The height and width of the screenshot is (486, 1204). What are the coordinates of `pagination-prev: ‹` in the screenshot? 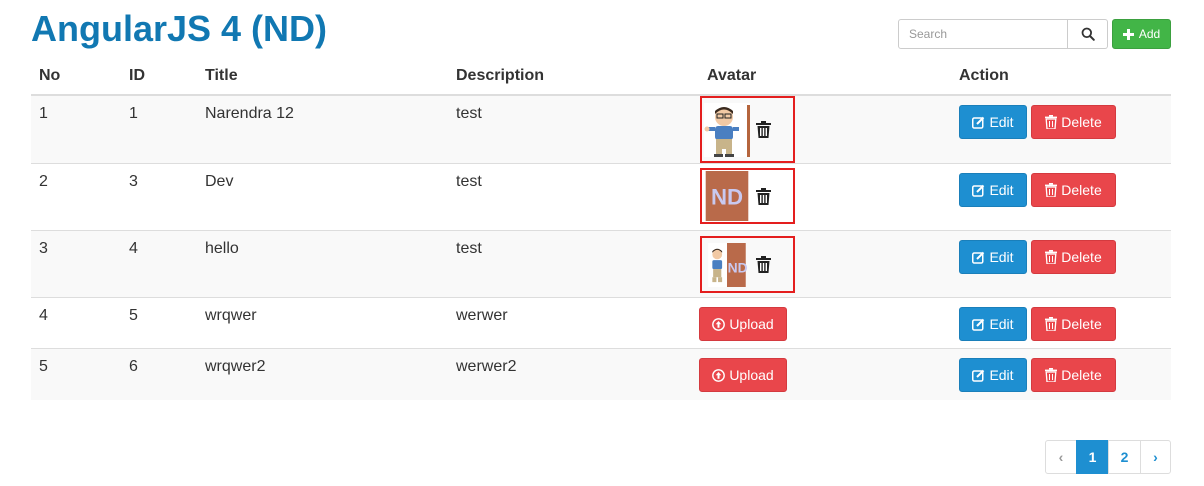 It's located at (1061, 457).